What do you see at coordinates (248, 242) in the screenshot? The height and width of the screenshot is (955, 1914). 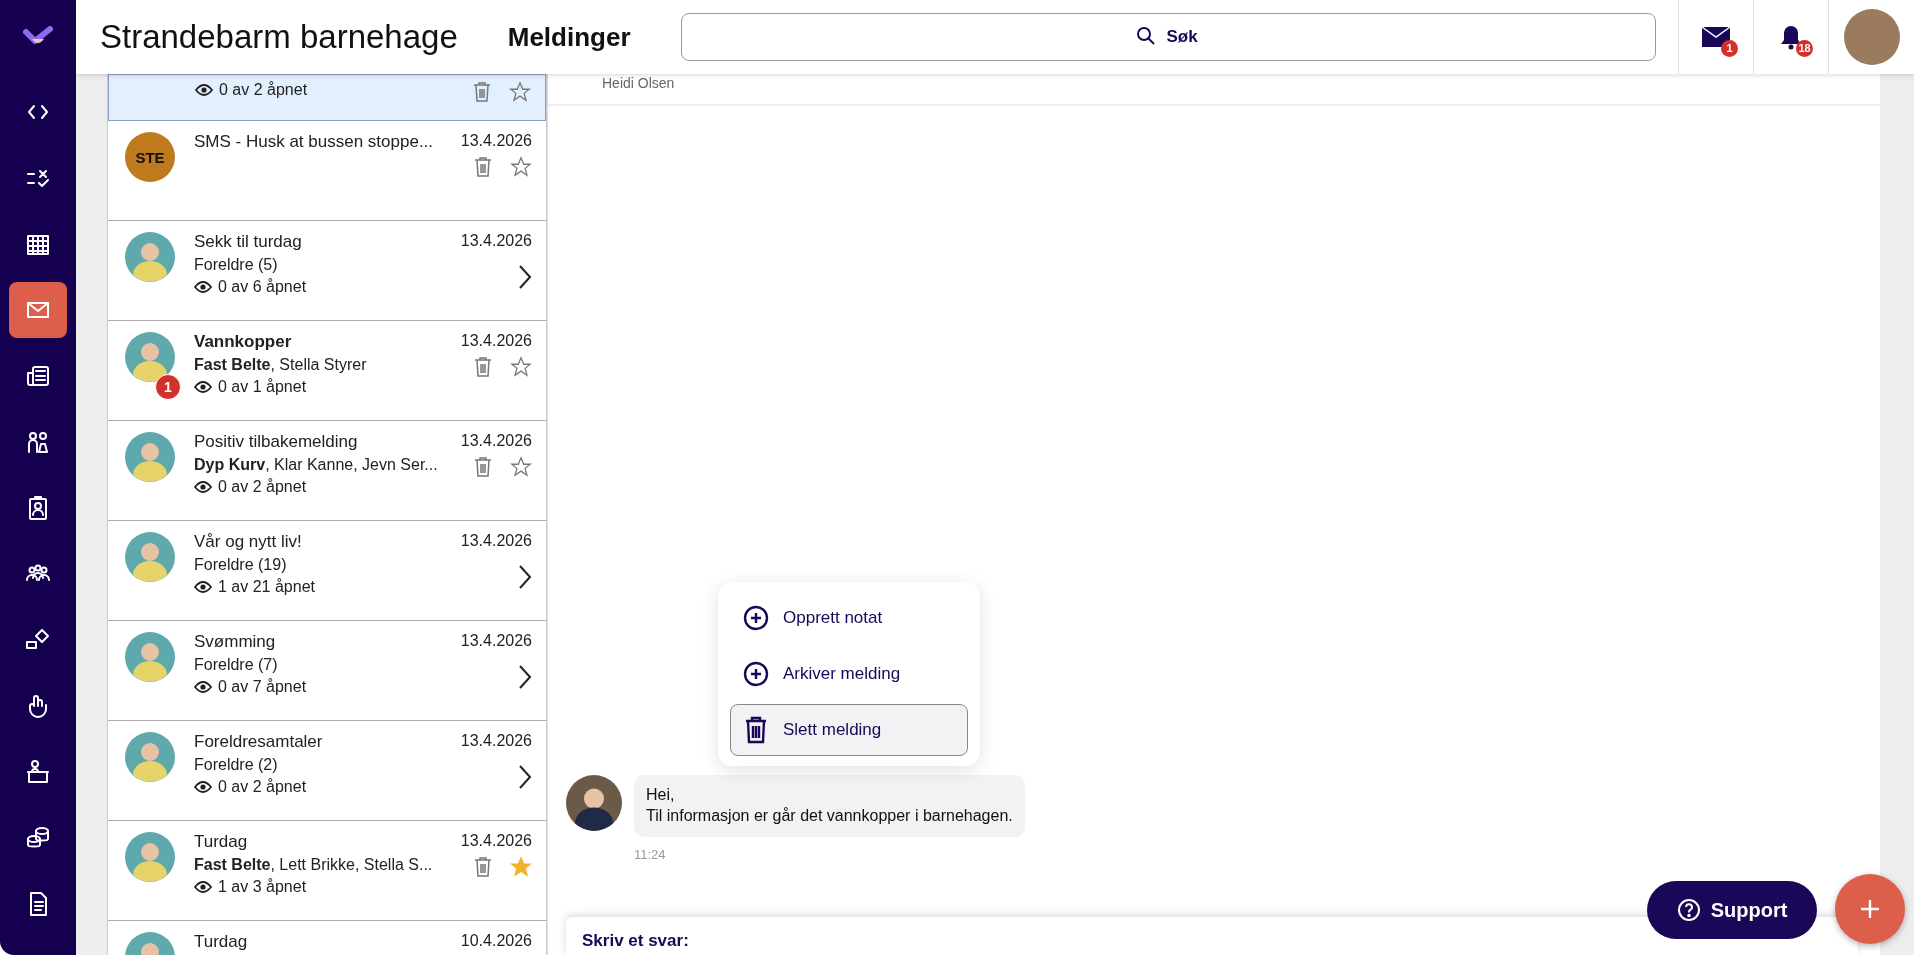 I see `message-subject: Sekk til turdag` at bounding box center [248, 242].